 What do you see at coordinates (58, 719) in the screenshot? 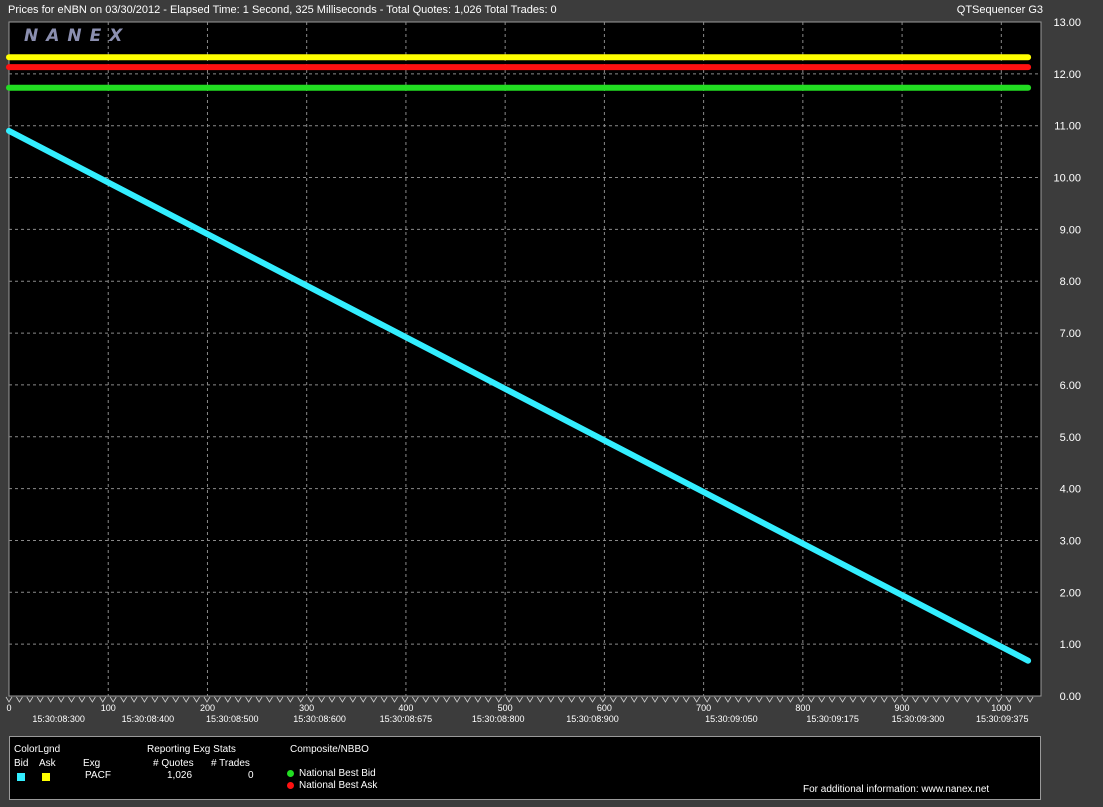
I see `time-label: 15:30:08:300` at bounding box center [58, 719].